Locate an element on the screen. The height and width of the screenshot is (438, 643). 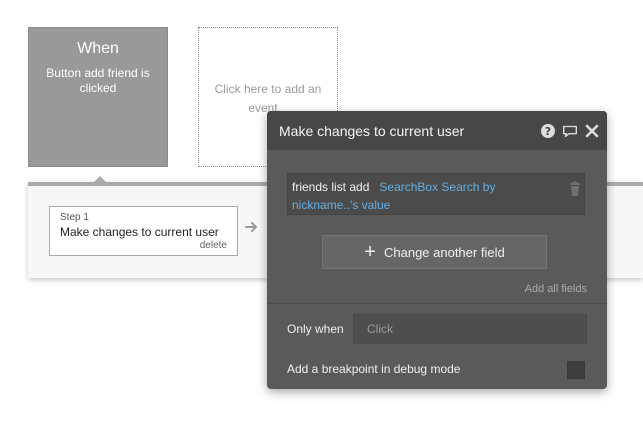
step-delete-link: delete is located at coordinates (213, 245).